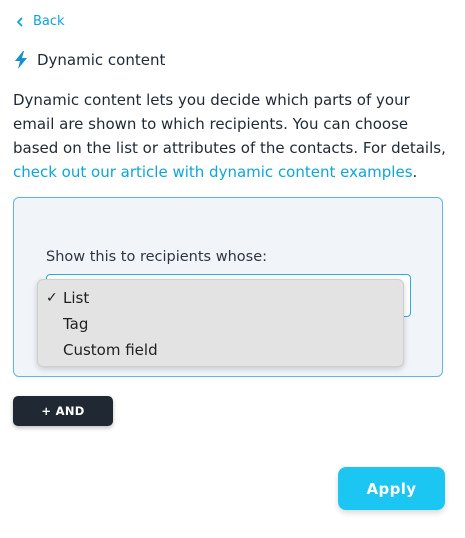 The height and width of the screenshot is (538, 465). I want to click on option-list: ✓ List, so click(220, 298).